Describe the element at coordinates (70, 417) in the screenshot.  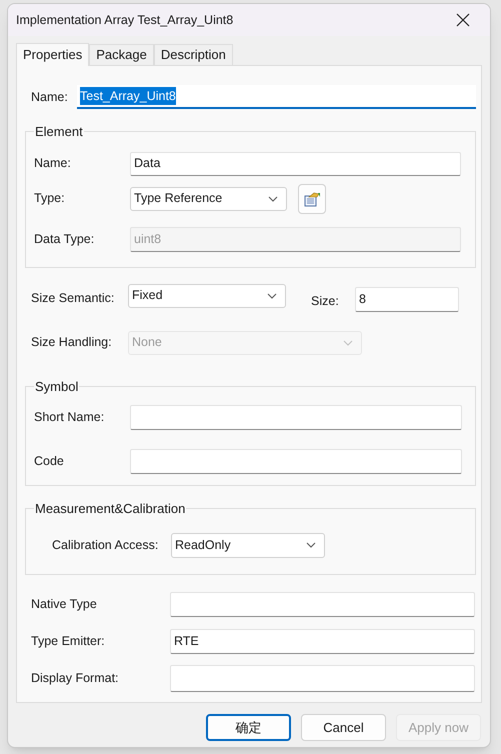
I see `field-label: Short Name:` at that location.